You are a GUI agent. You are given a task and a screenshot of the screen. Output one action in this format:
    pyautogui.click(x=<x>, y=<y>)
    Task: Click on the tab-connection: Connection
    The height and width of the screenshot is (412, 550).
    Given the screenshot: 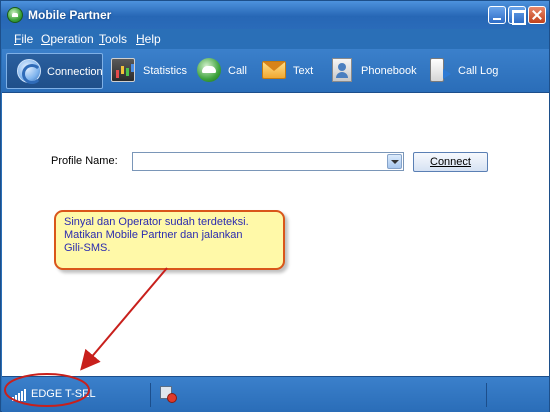 What is the action you would take?
    pyautogui.click(x=54, y=71)
    